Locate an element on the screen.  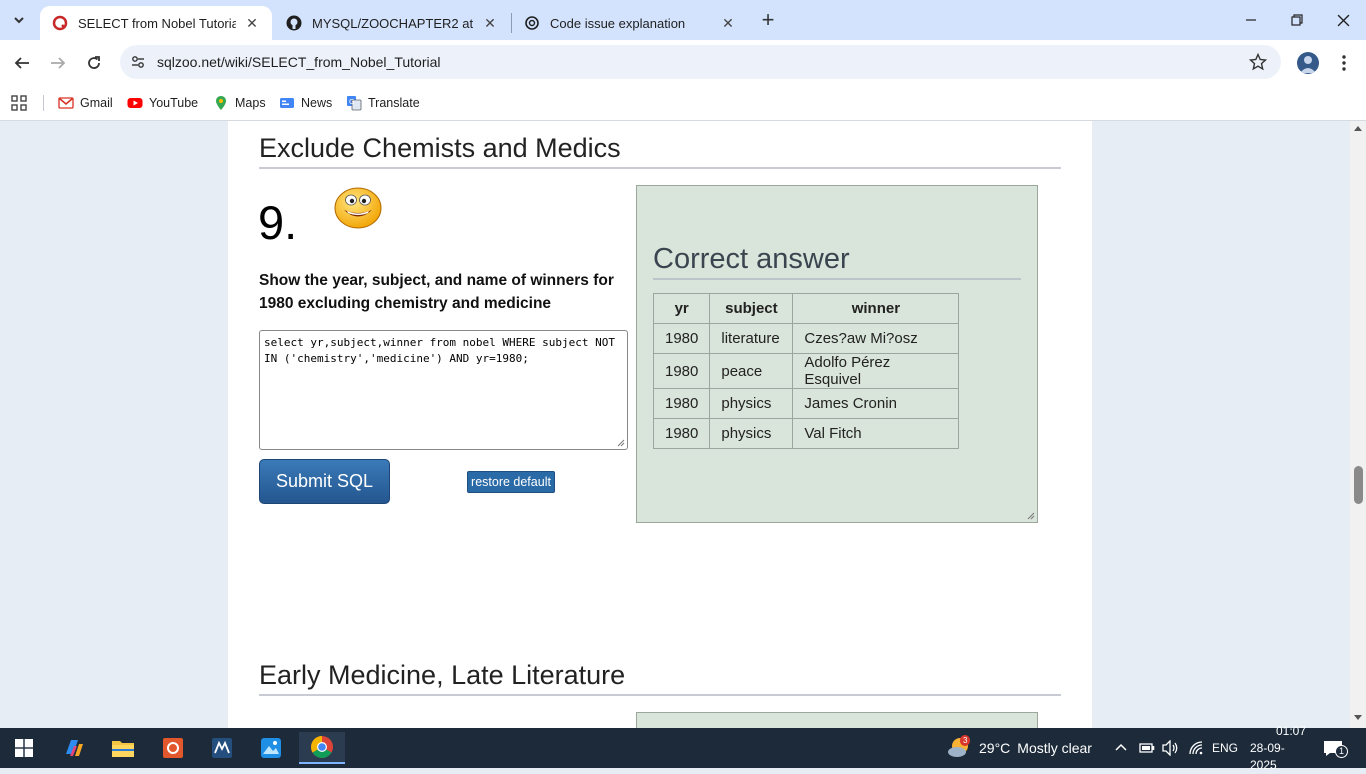
tab-chatgpt: Code issue explanation ✕ is located at coordinates (630, 23).